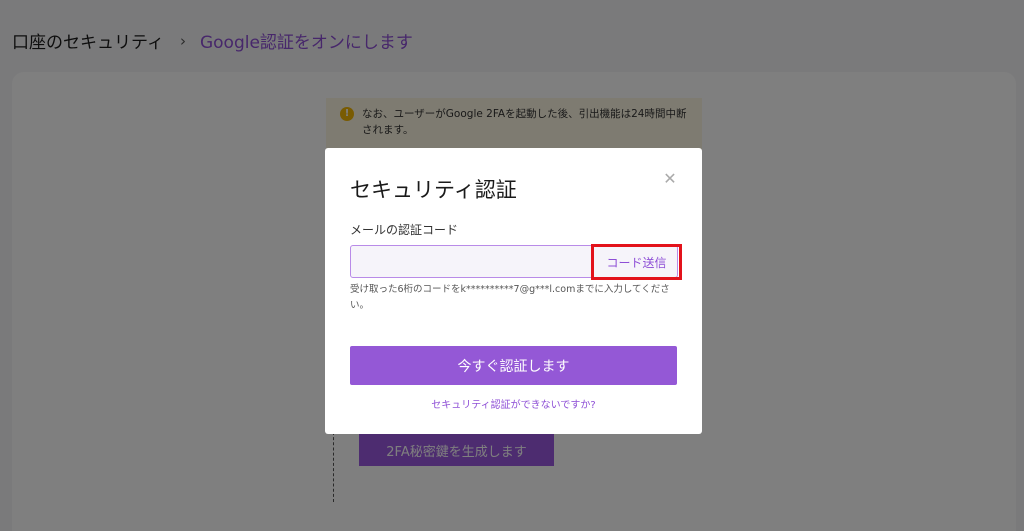  What do you see at coordinates (404, 230) in the screenshot?
I see `email-code-label: メールの認証コード` at bounding box center [404, 230].